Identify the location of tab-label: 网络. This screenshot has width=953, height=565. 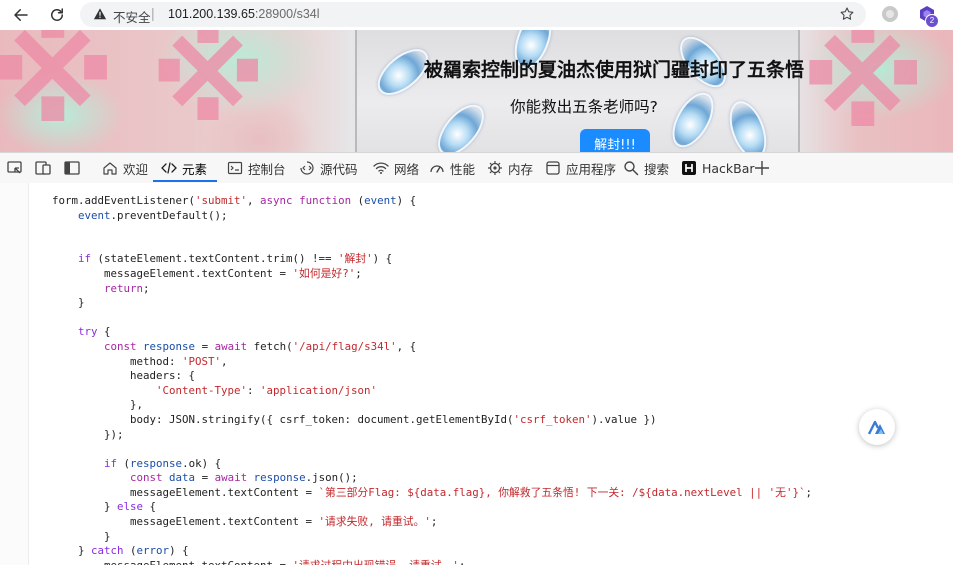
(407, 169).